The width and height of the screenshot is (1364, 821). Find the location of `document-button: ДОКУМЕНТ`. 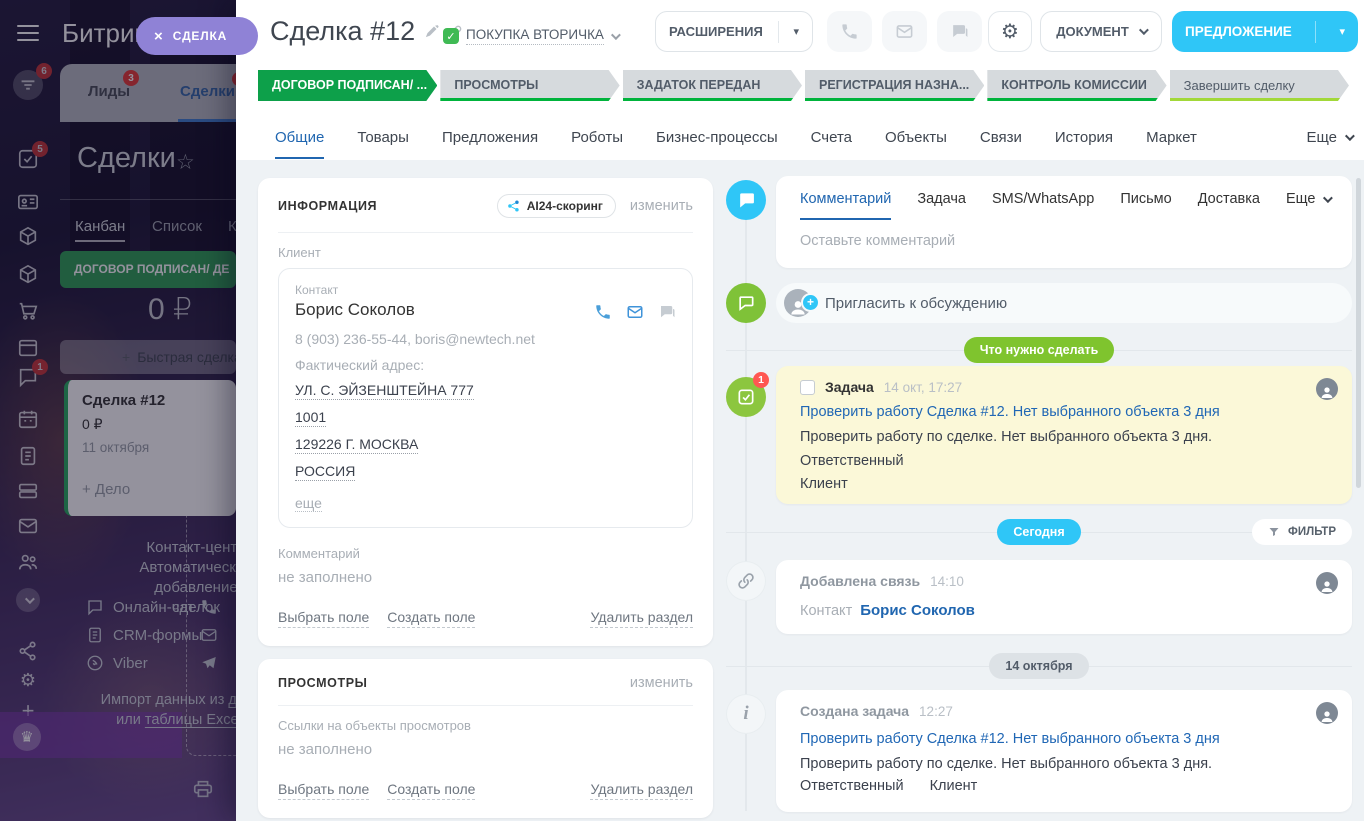

document-button: ДОКУМЕНТ is located at coordinates (1101, 31).